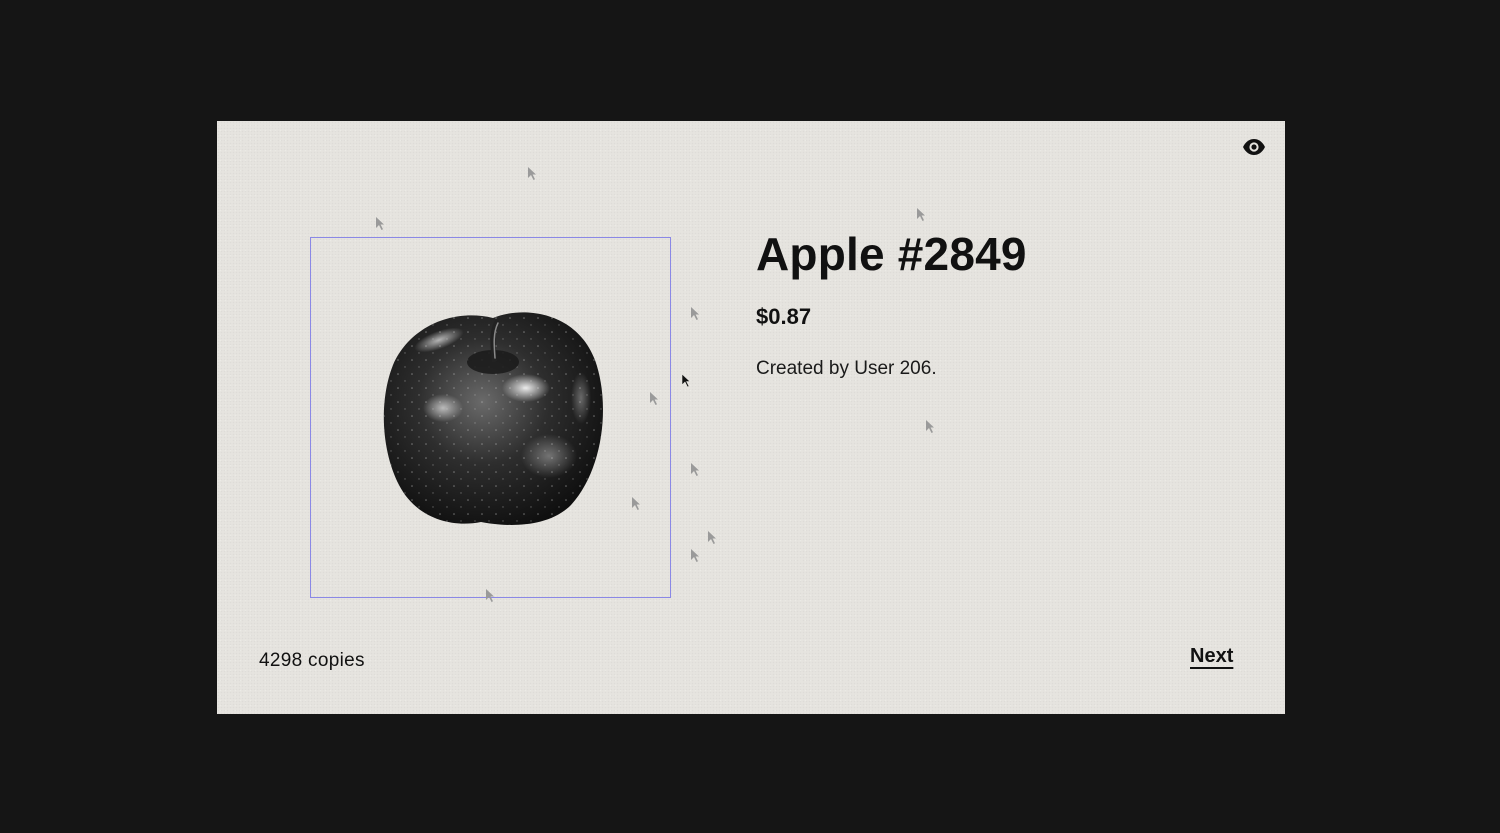 This screenshot has height=833, width=1500. I want to click on next-link: Next, so click(1211, 656).